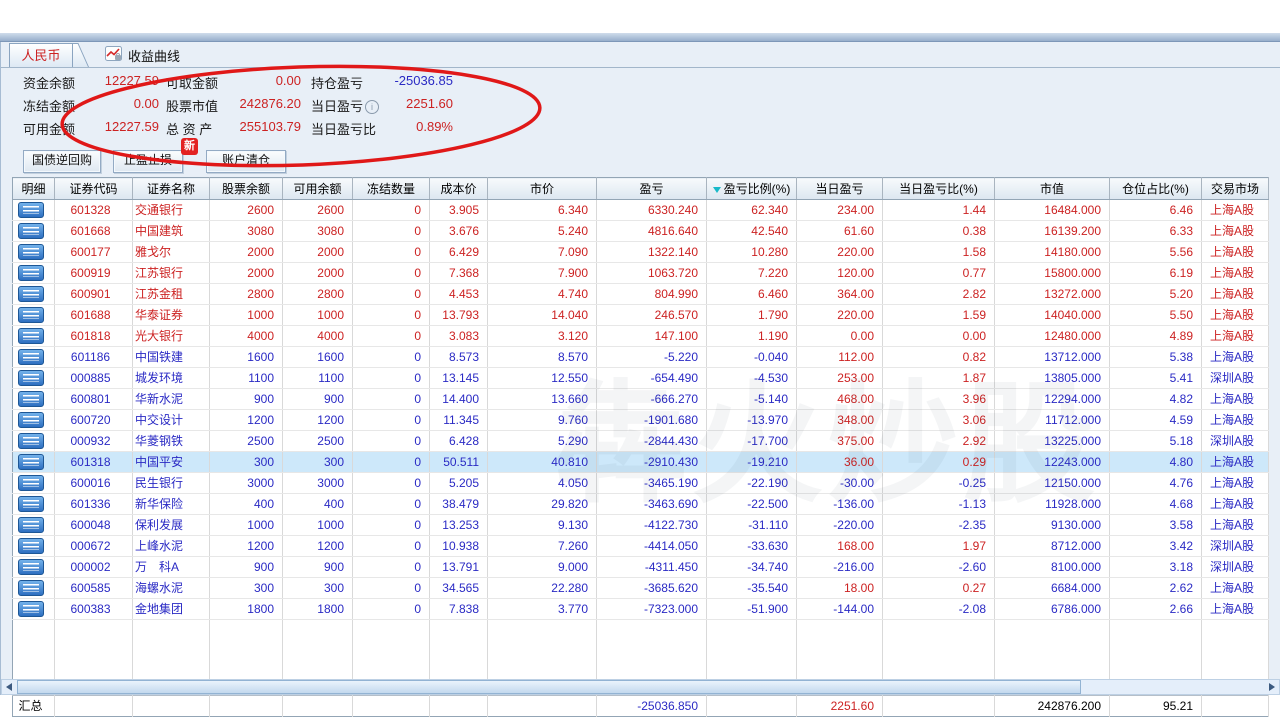 The width and height of the screenshot is (1280, 720). What do you see at coordinates (751, 567) in the screenshot?
I see `cell-pl_pct: -34.740` at bounding box center [751, 567].